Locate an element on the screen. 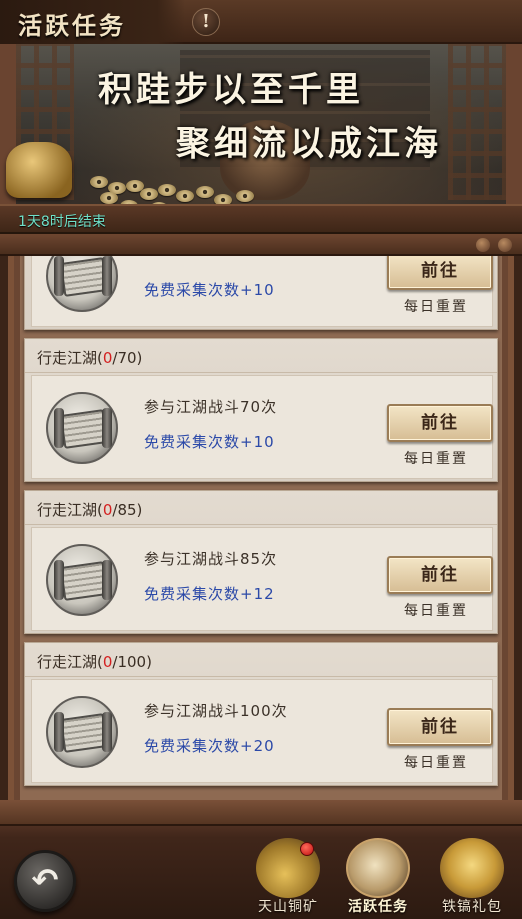 The height and width of the screenshot is (919, 522). task-card: 行走江湖(0/85) 参与江湖战斗85次 免费采集次数+12 前往 每日重置 is located at coordinates (261, 562).